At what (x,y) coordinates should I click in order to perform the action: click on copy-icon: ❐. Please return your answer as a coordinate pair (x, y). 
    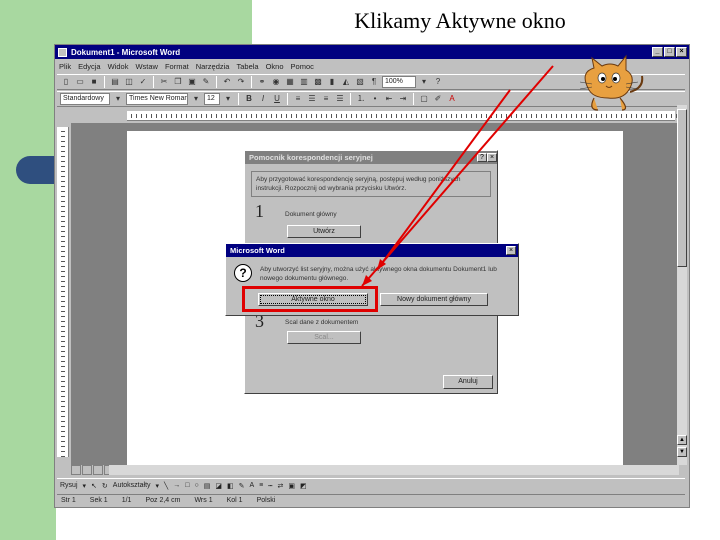
    Looking at the image, I should click on (178, 82).